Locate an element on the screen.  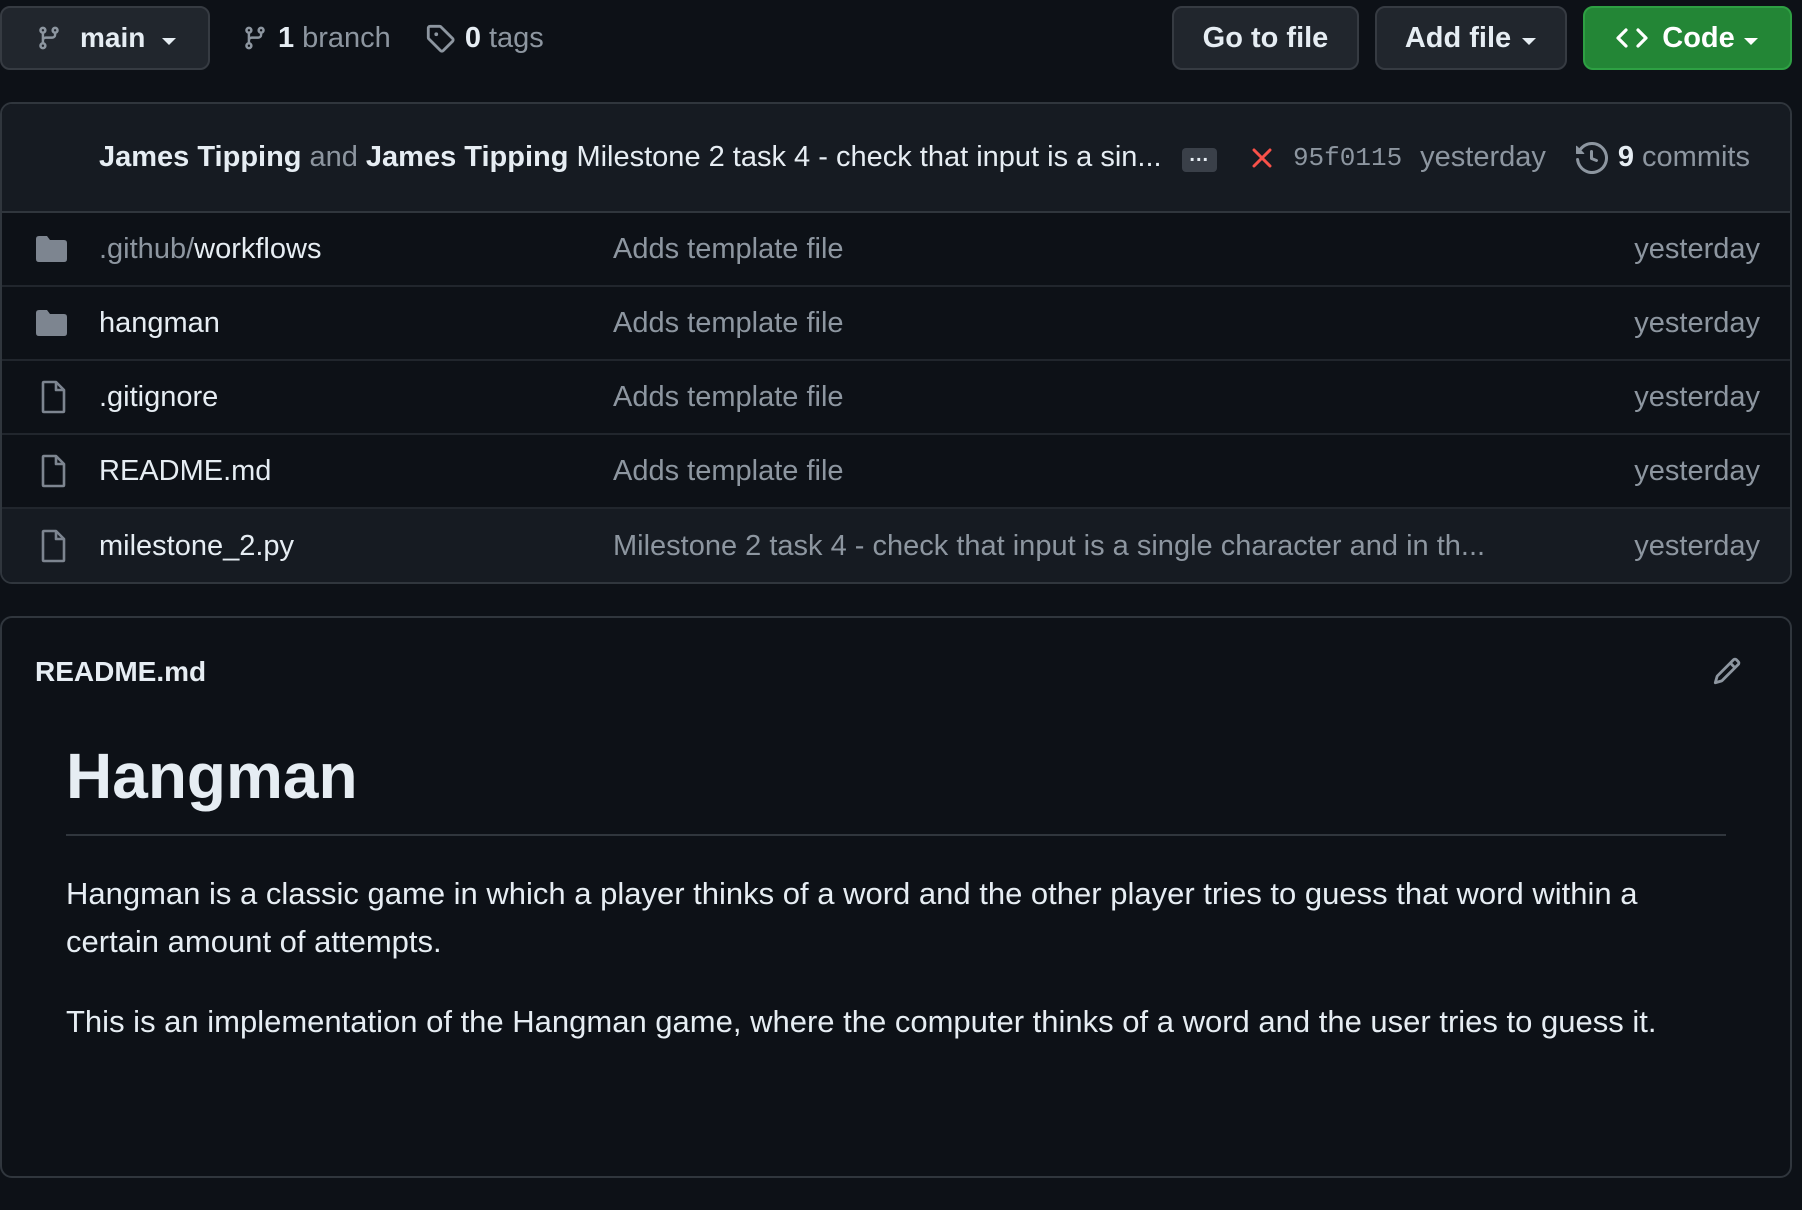
branch-count: 1 is located at coordinates (286, 37).